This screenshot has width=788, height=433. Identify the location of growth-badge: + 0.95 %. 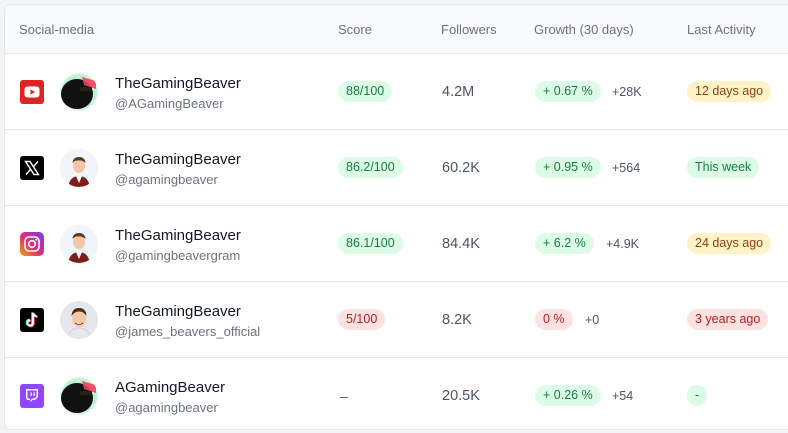
(568, 167).